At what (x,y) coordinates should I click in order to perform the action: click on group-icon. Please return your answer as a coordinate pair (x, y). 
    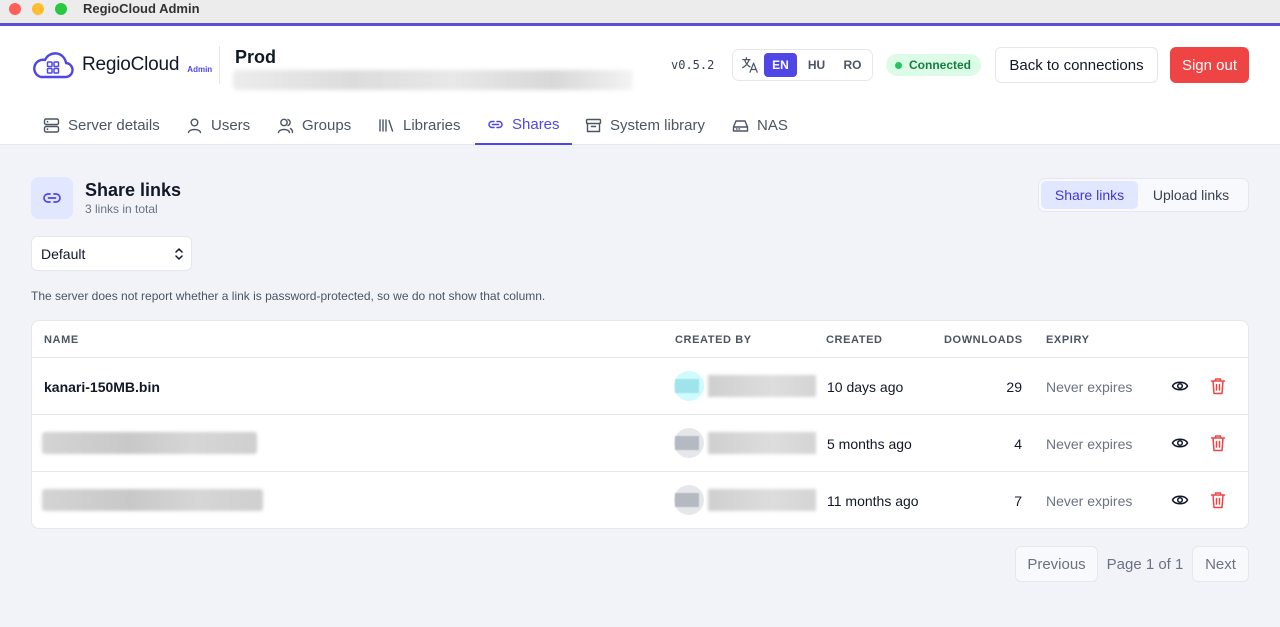
    Looking at the image, I should click on (285, 126).